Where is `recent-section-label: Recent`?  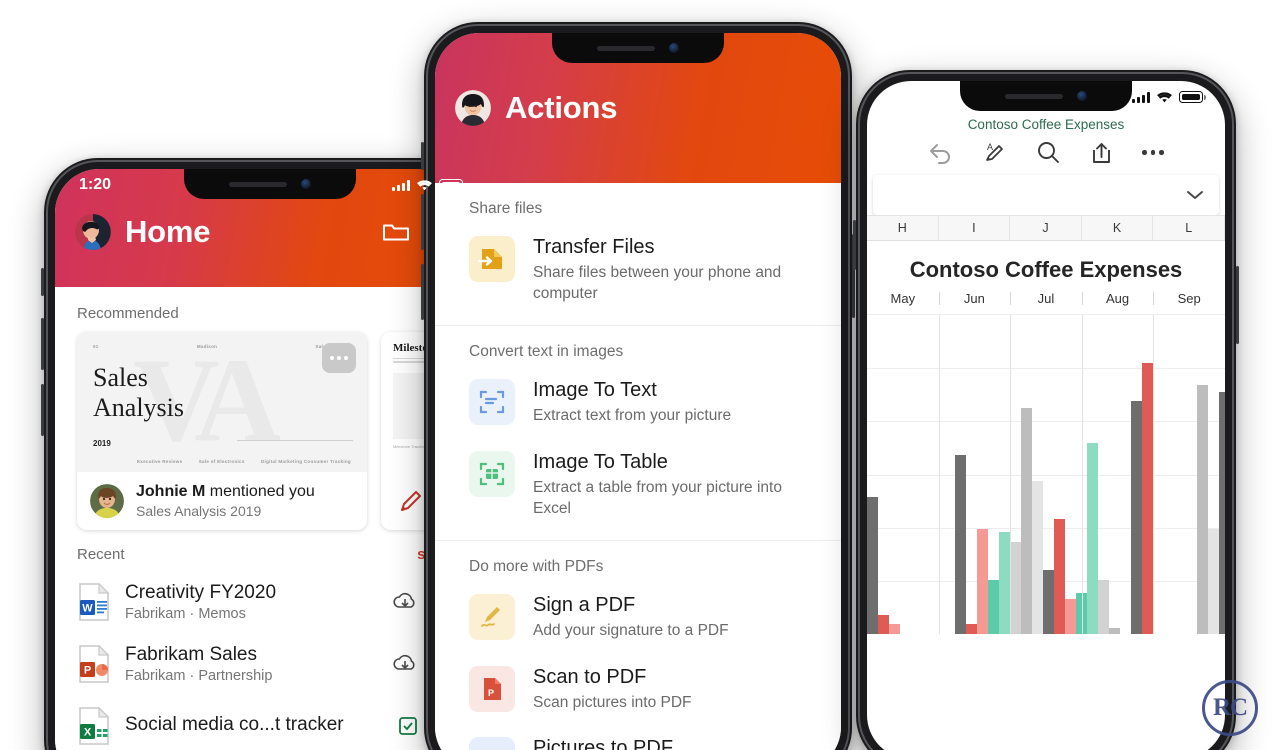 recent-section-label: Recent is located at coordinates (101, 554).